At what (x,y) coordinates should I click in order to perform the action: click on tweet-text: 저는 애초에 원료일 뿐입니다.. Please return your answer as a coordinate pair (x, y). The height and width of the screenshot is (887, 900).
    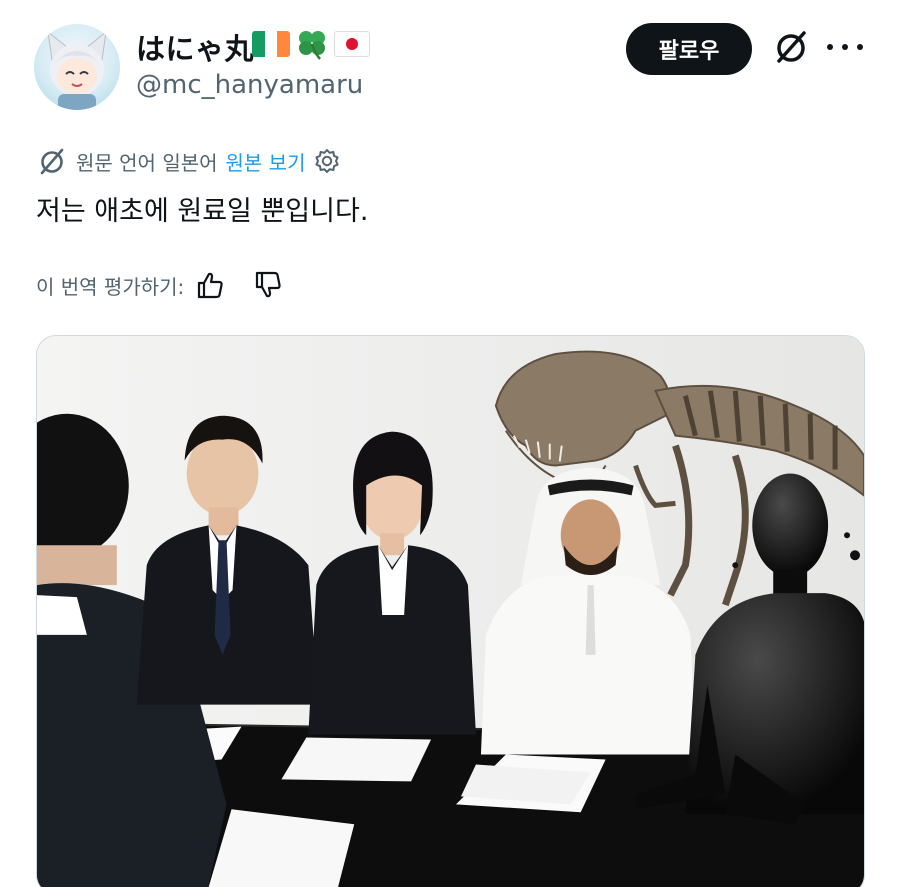
    Looking at the image, I should click on (202, 211).